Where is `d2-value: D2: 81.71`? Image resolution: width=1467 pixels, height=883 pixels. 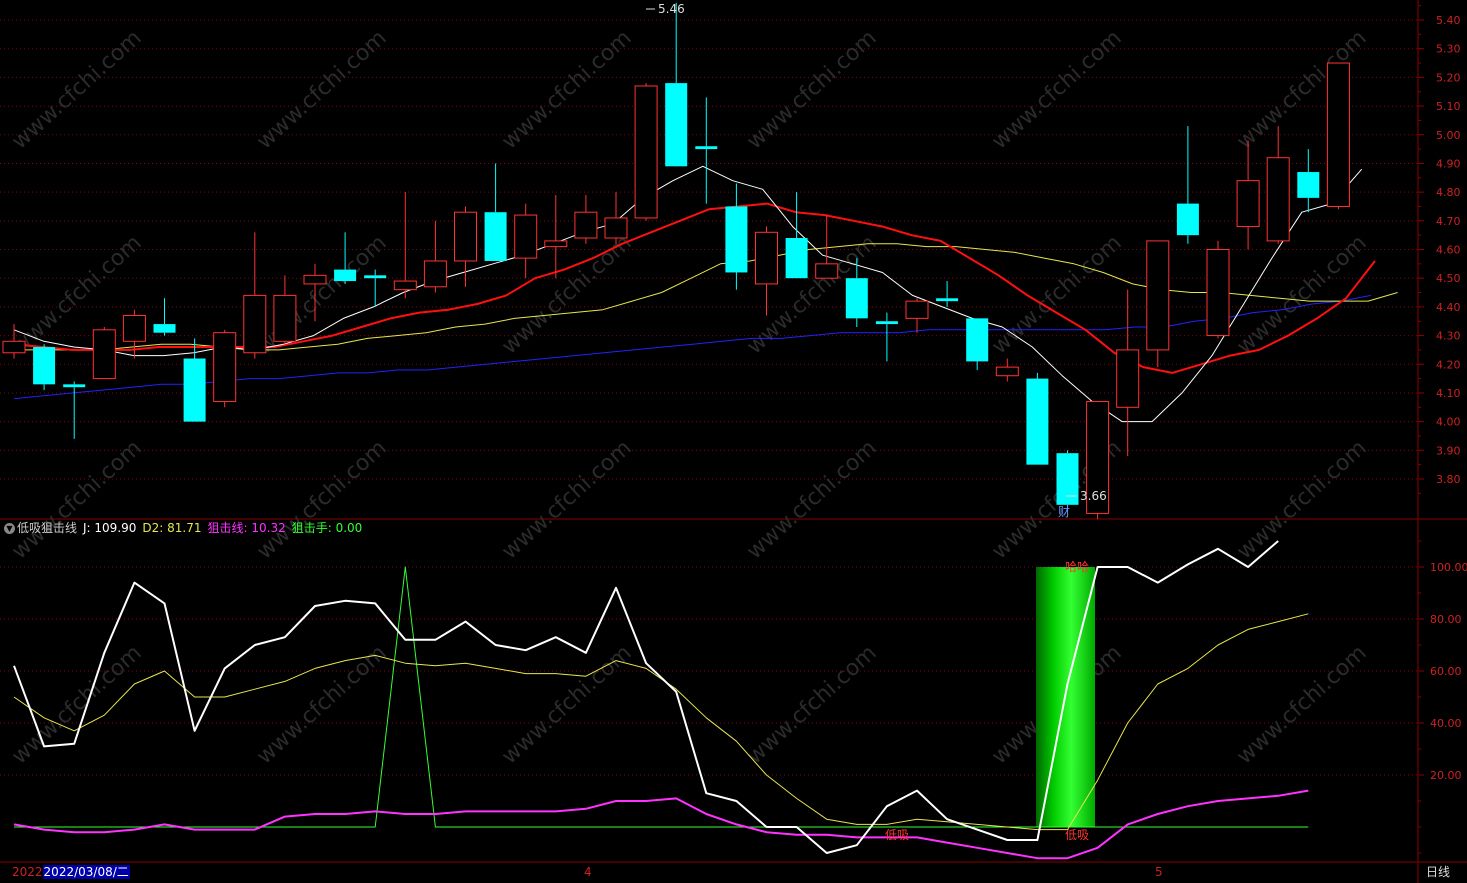 d2-value: D2: 81.71 is located at coordinates (172, 528).